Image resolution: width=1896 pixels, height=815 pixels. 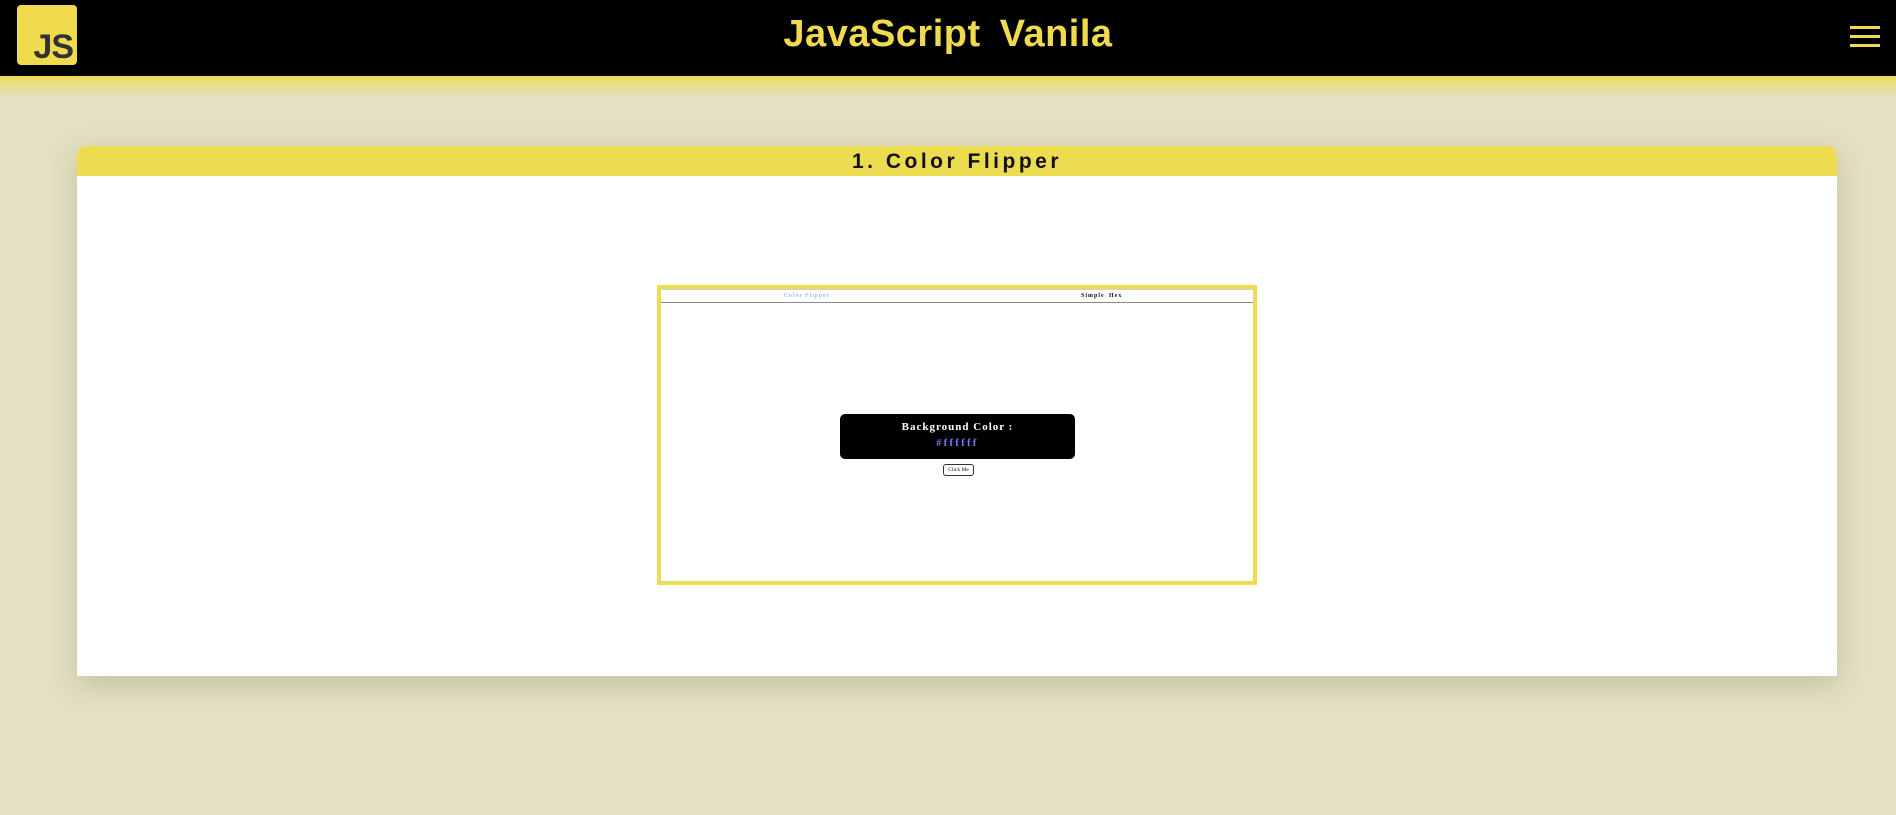 I want to click on hamburger-menu-icon, so click(x=1865, y=37).